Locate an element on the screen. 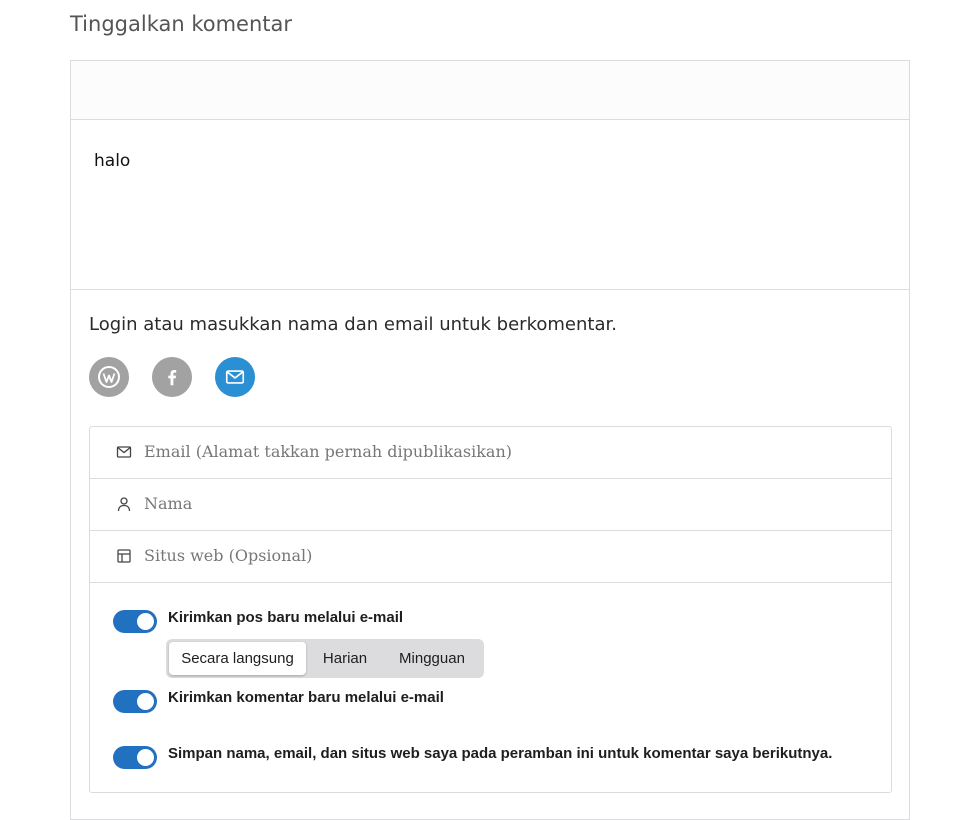 The height and width of the screenshot is (820, 967). subscribe-posts-label: Kirimkan pos baru melalui e-mail is located at coordinates (286, 617).